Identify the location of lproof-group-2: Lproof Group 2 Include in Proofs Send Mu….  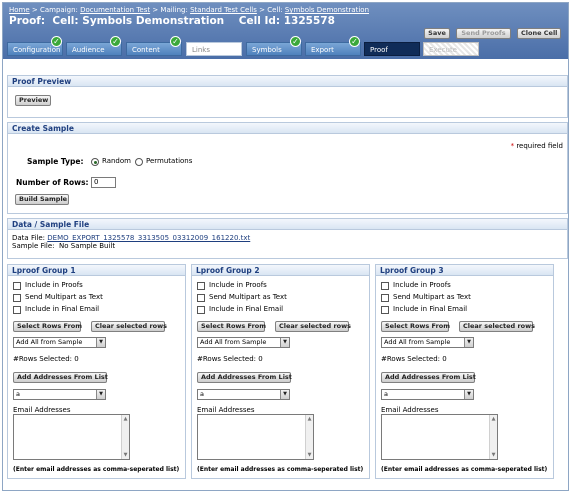
(280, 371).